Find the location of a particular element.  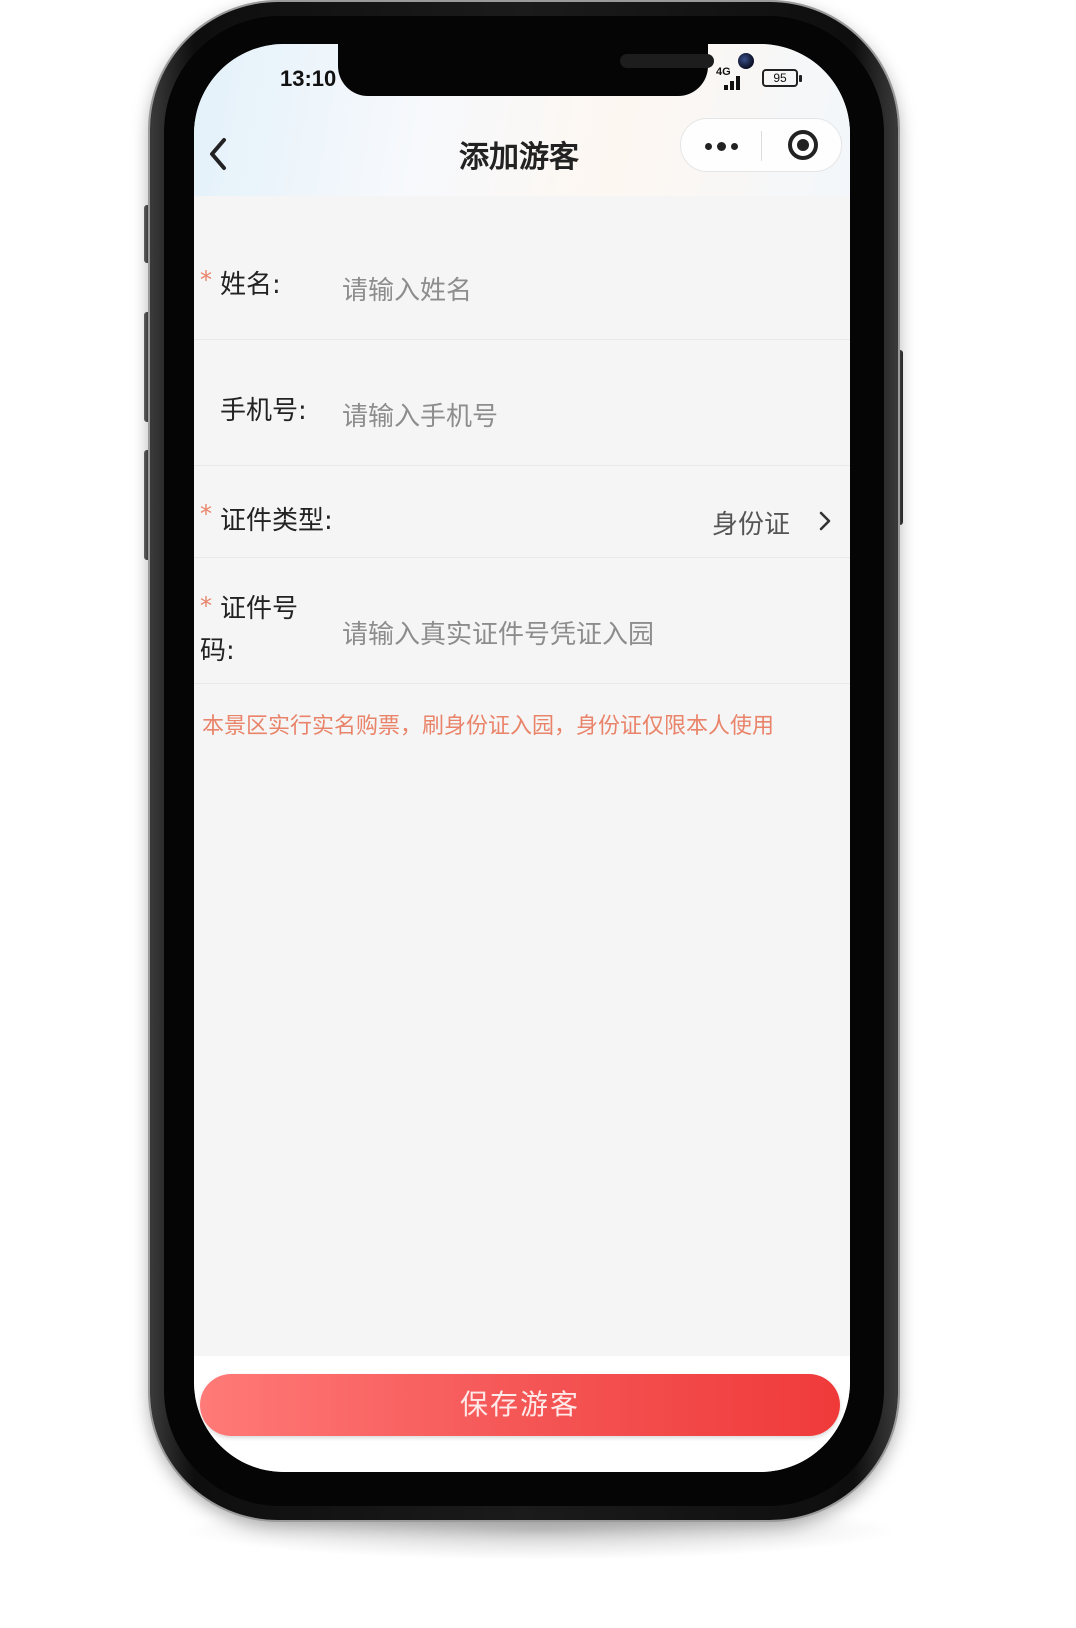

signal-bars-icon is located at coordinates (728, 83).